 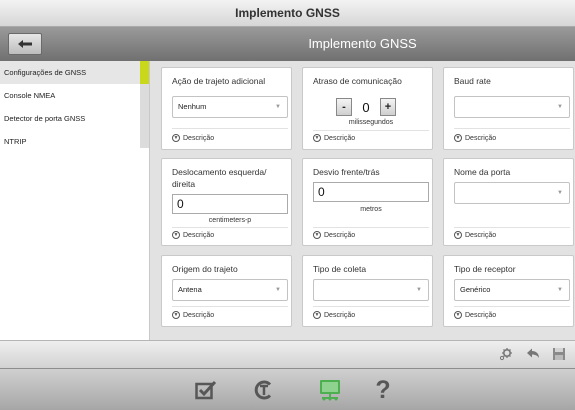 I want to click on bottom-nav: ?, so click(x=287, y=389).